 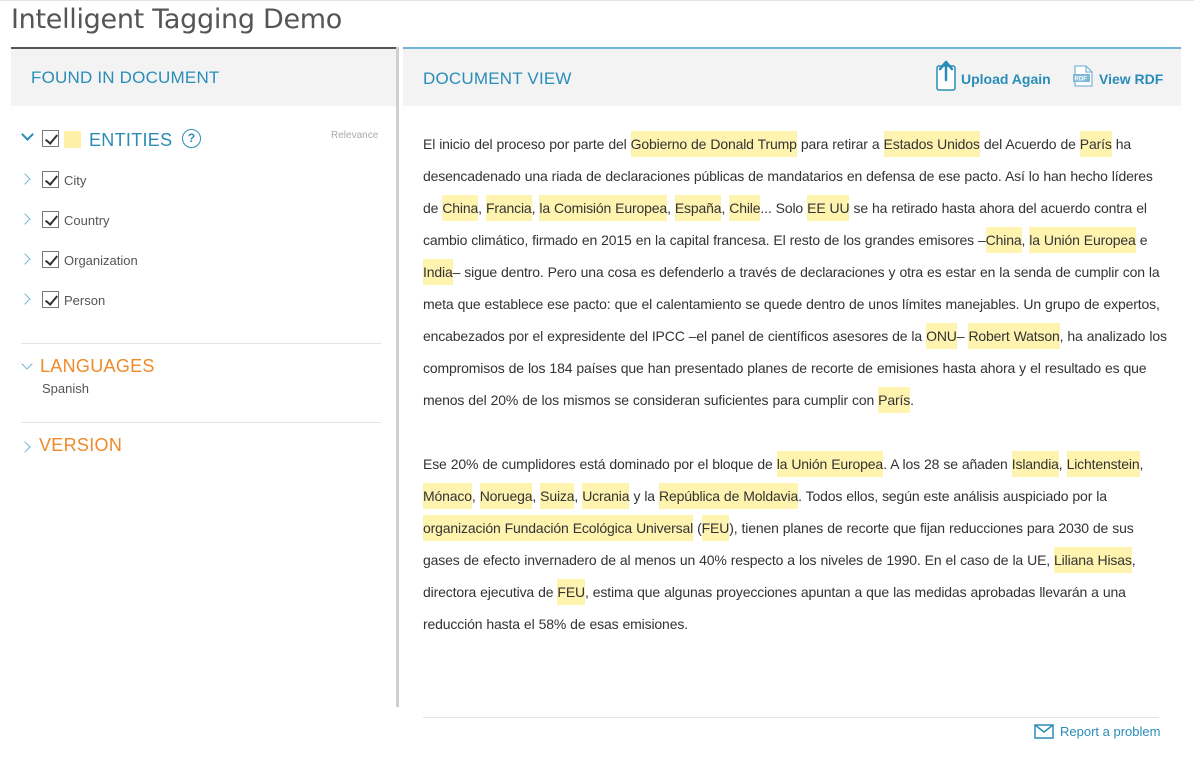 I want to click on document-text-run: e, so click(x=1141, y=240).